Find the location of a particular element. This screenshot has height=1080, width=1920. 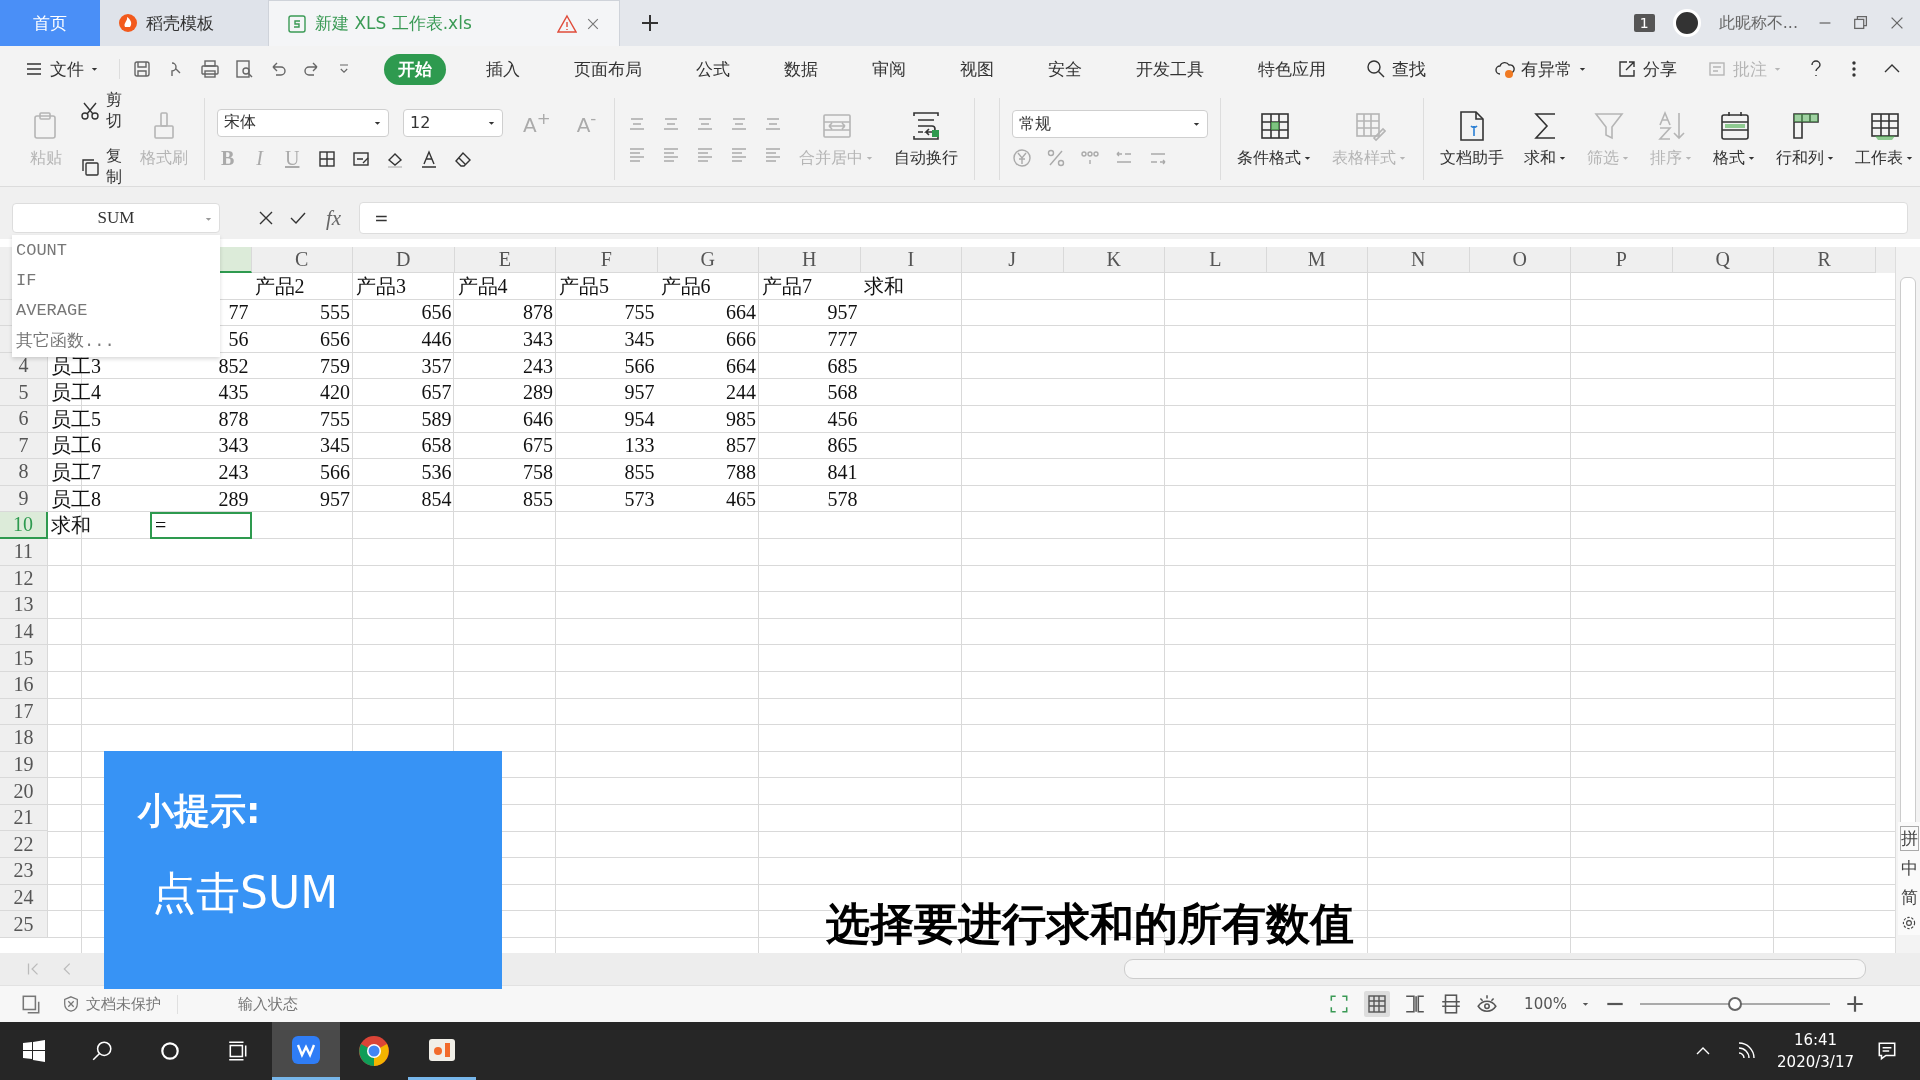

flame-icon is located at coordinates (128, 23).